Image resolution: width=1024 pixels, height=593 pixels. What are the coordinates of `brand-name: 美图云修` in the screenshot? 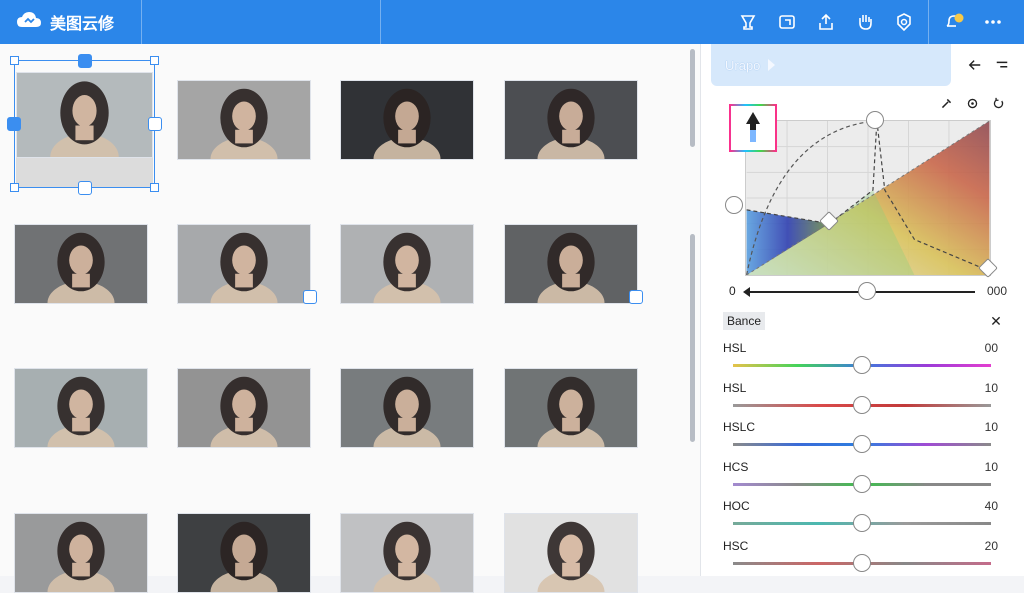 It's located at (82, 23).